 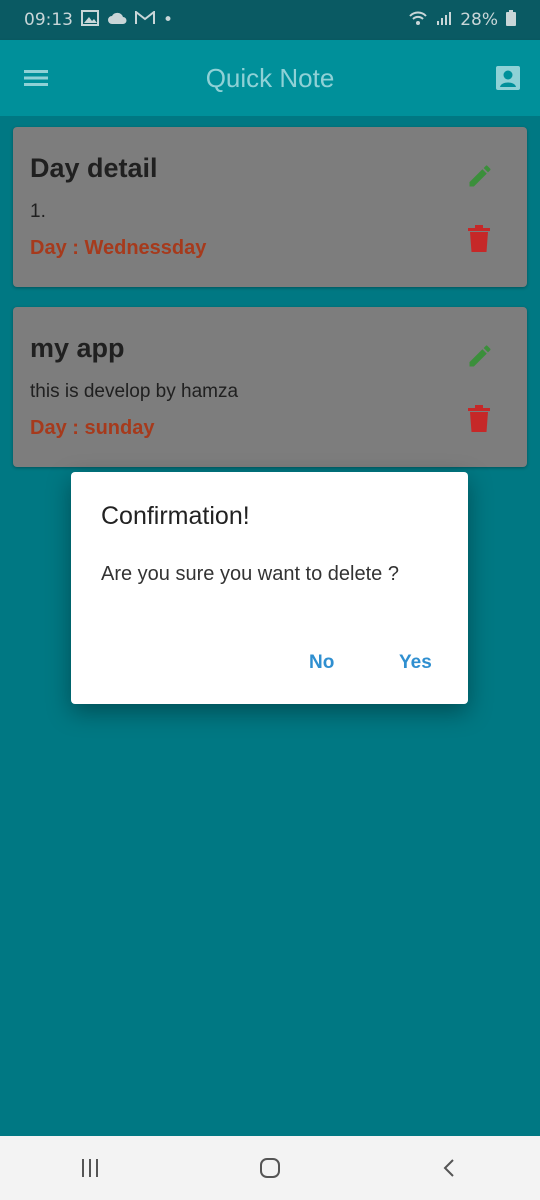 I want to click on note-card: Day detail 1. Day : Wednessday, so click(x=270, y=207).